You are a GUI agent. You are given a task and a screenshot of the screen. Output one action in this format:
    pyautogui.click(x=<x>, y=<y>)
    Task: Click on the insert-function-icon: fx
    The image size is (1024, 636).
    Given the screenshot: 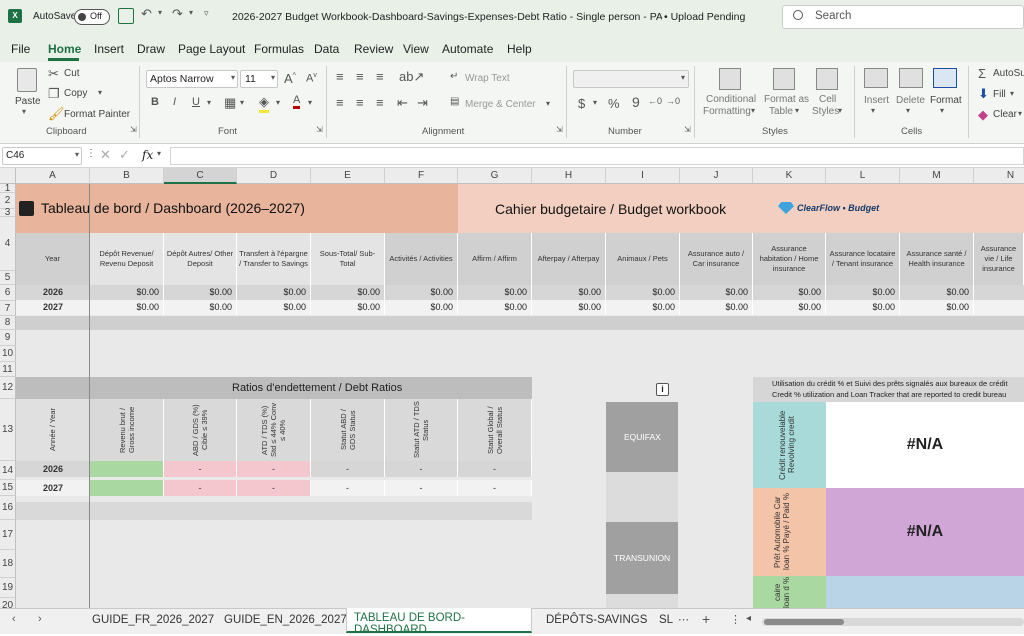 What is the action you would take?
    pyautogui.click(x=147, y=155)
    